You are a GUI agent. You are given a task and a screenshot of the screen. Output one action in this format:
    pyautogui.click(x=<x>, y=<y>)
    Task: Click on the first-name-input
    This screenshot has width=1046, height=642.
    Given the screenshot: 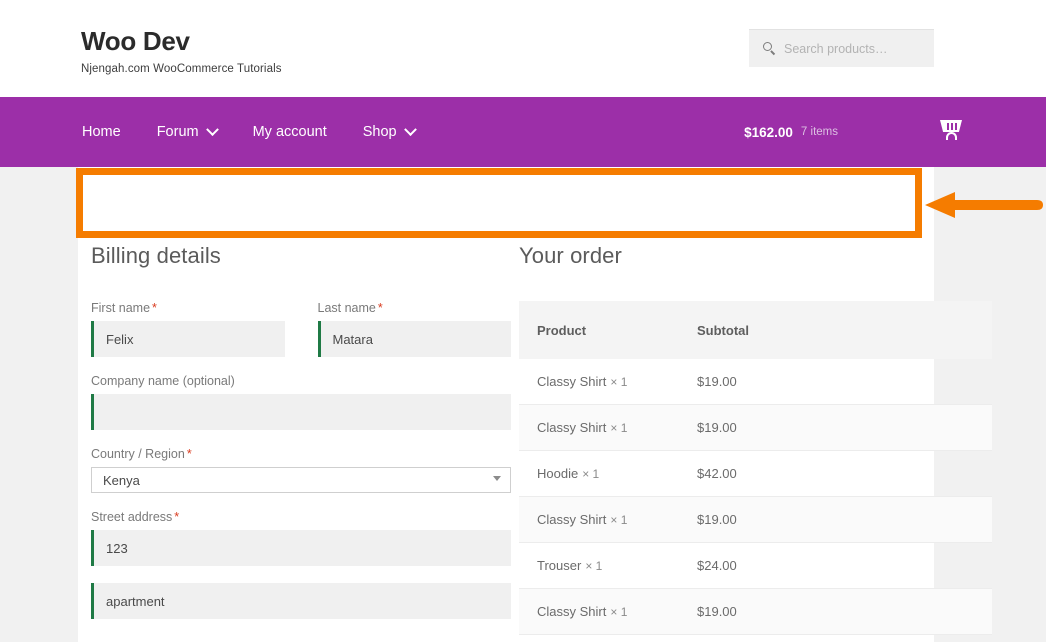 What is the action you would take?
    pyautogui.click(x=188, y=339)
    